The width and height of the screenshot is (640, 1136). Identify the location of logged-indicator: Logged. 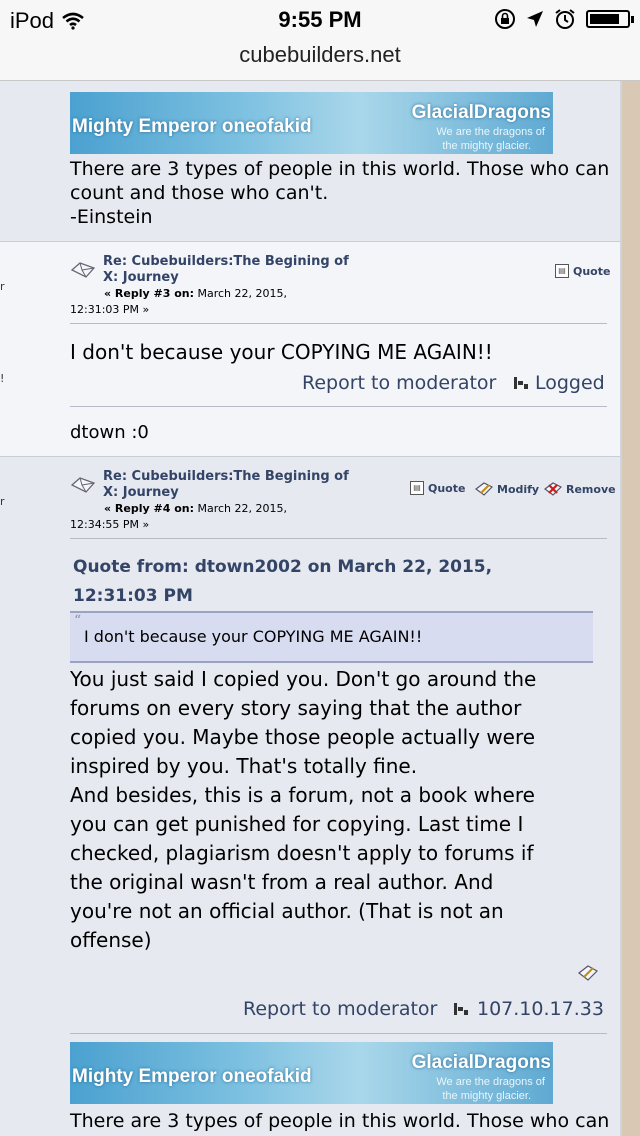
(559, 383).